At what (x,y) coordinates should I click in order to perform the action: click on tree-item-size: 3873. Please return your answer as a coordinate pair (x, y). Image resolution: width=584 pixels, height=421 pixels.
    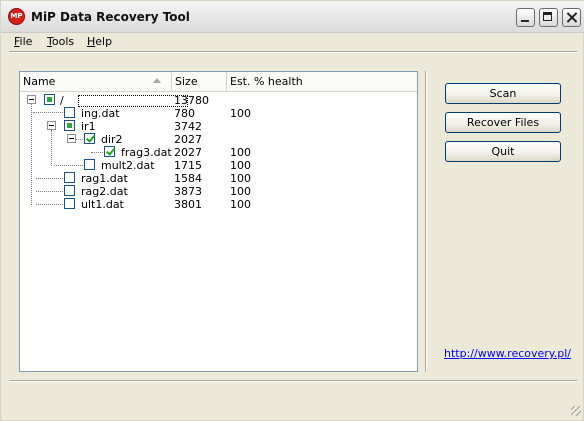
    Looking at the image, I should click on (188, 191).